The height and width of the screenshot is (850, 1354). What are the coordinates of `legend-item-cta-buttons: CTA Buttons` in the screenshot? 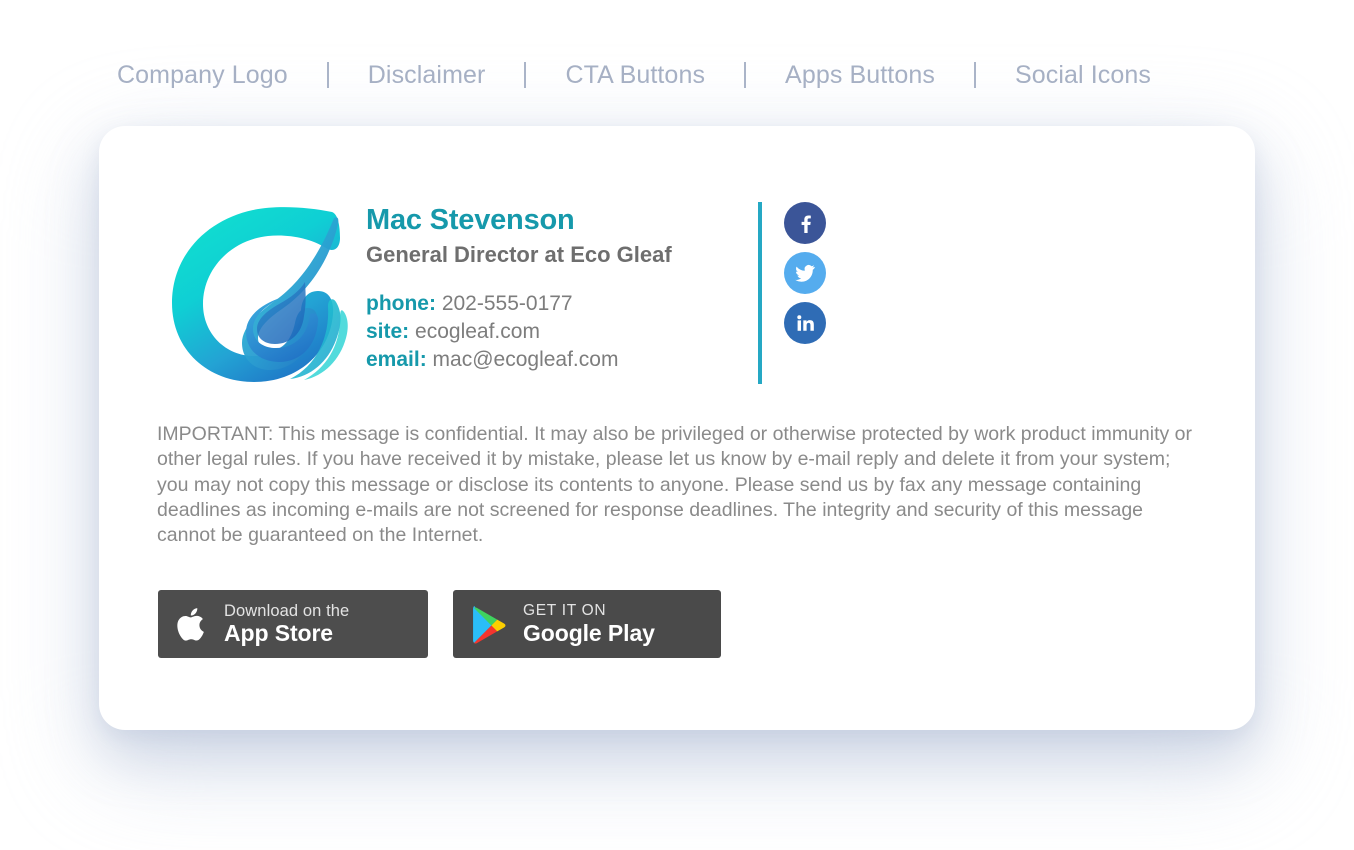 It's located at (635, 74).